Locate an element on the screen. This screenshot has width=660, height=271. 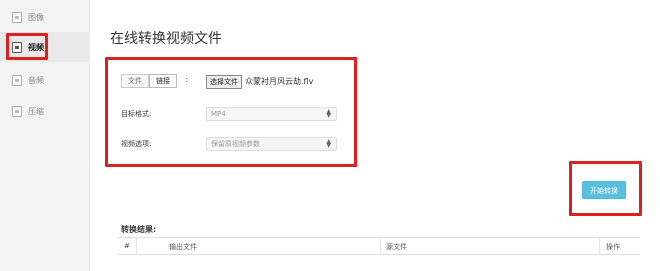
source-tabs: 文件 链接 is located at coordinates (149, 81).